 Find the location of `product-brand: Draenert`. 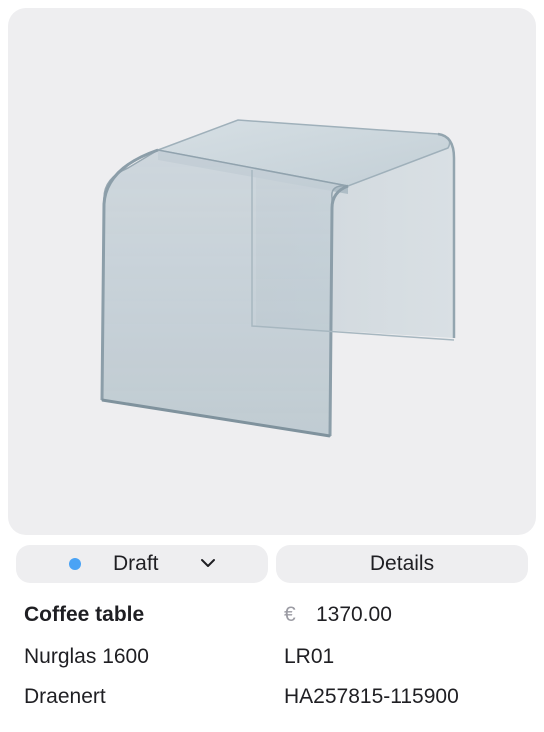

product-brand: Draenert is located at coordinates (65, 696).